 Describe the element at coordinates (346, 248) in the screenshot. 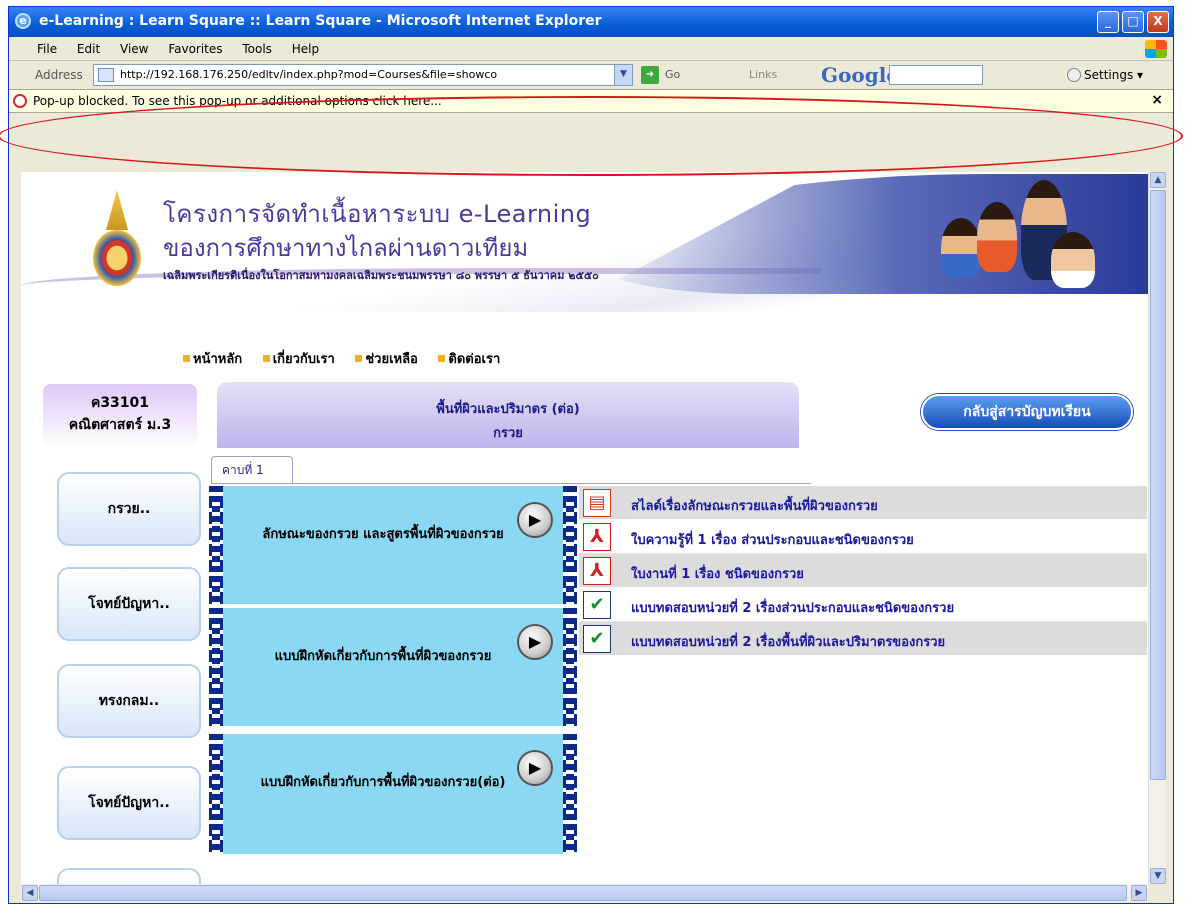

I see `banner-subtitle: ของการศึกษาทางไกลผ่านดาวเทียม` at that location.